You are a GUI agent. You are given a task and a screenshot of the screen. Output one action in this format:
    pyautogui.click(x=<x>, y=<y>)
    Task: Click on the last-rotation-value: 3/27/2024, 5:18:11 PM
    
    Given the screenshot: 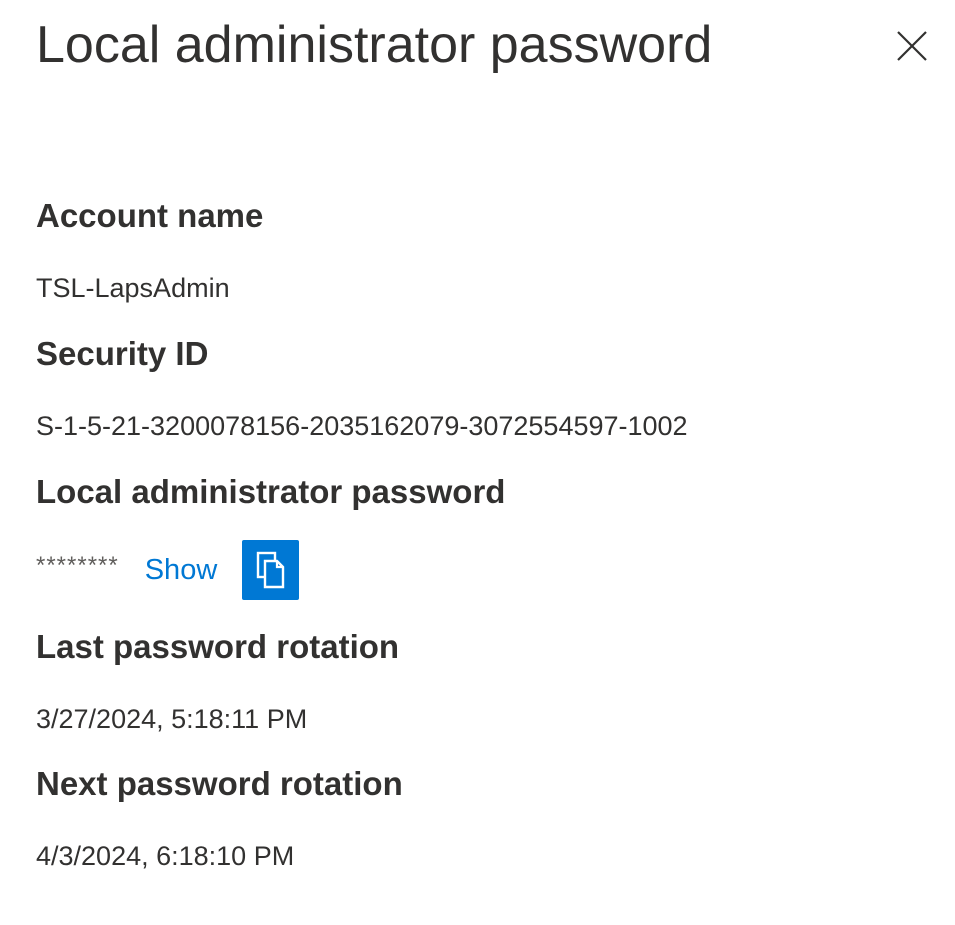 What is the action you would take?
    pyautogui.click(x=172, y=719)
    